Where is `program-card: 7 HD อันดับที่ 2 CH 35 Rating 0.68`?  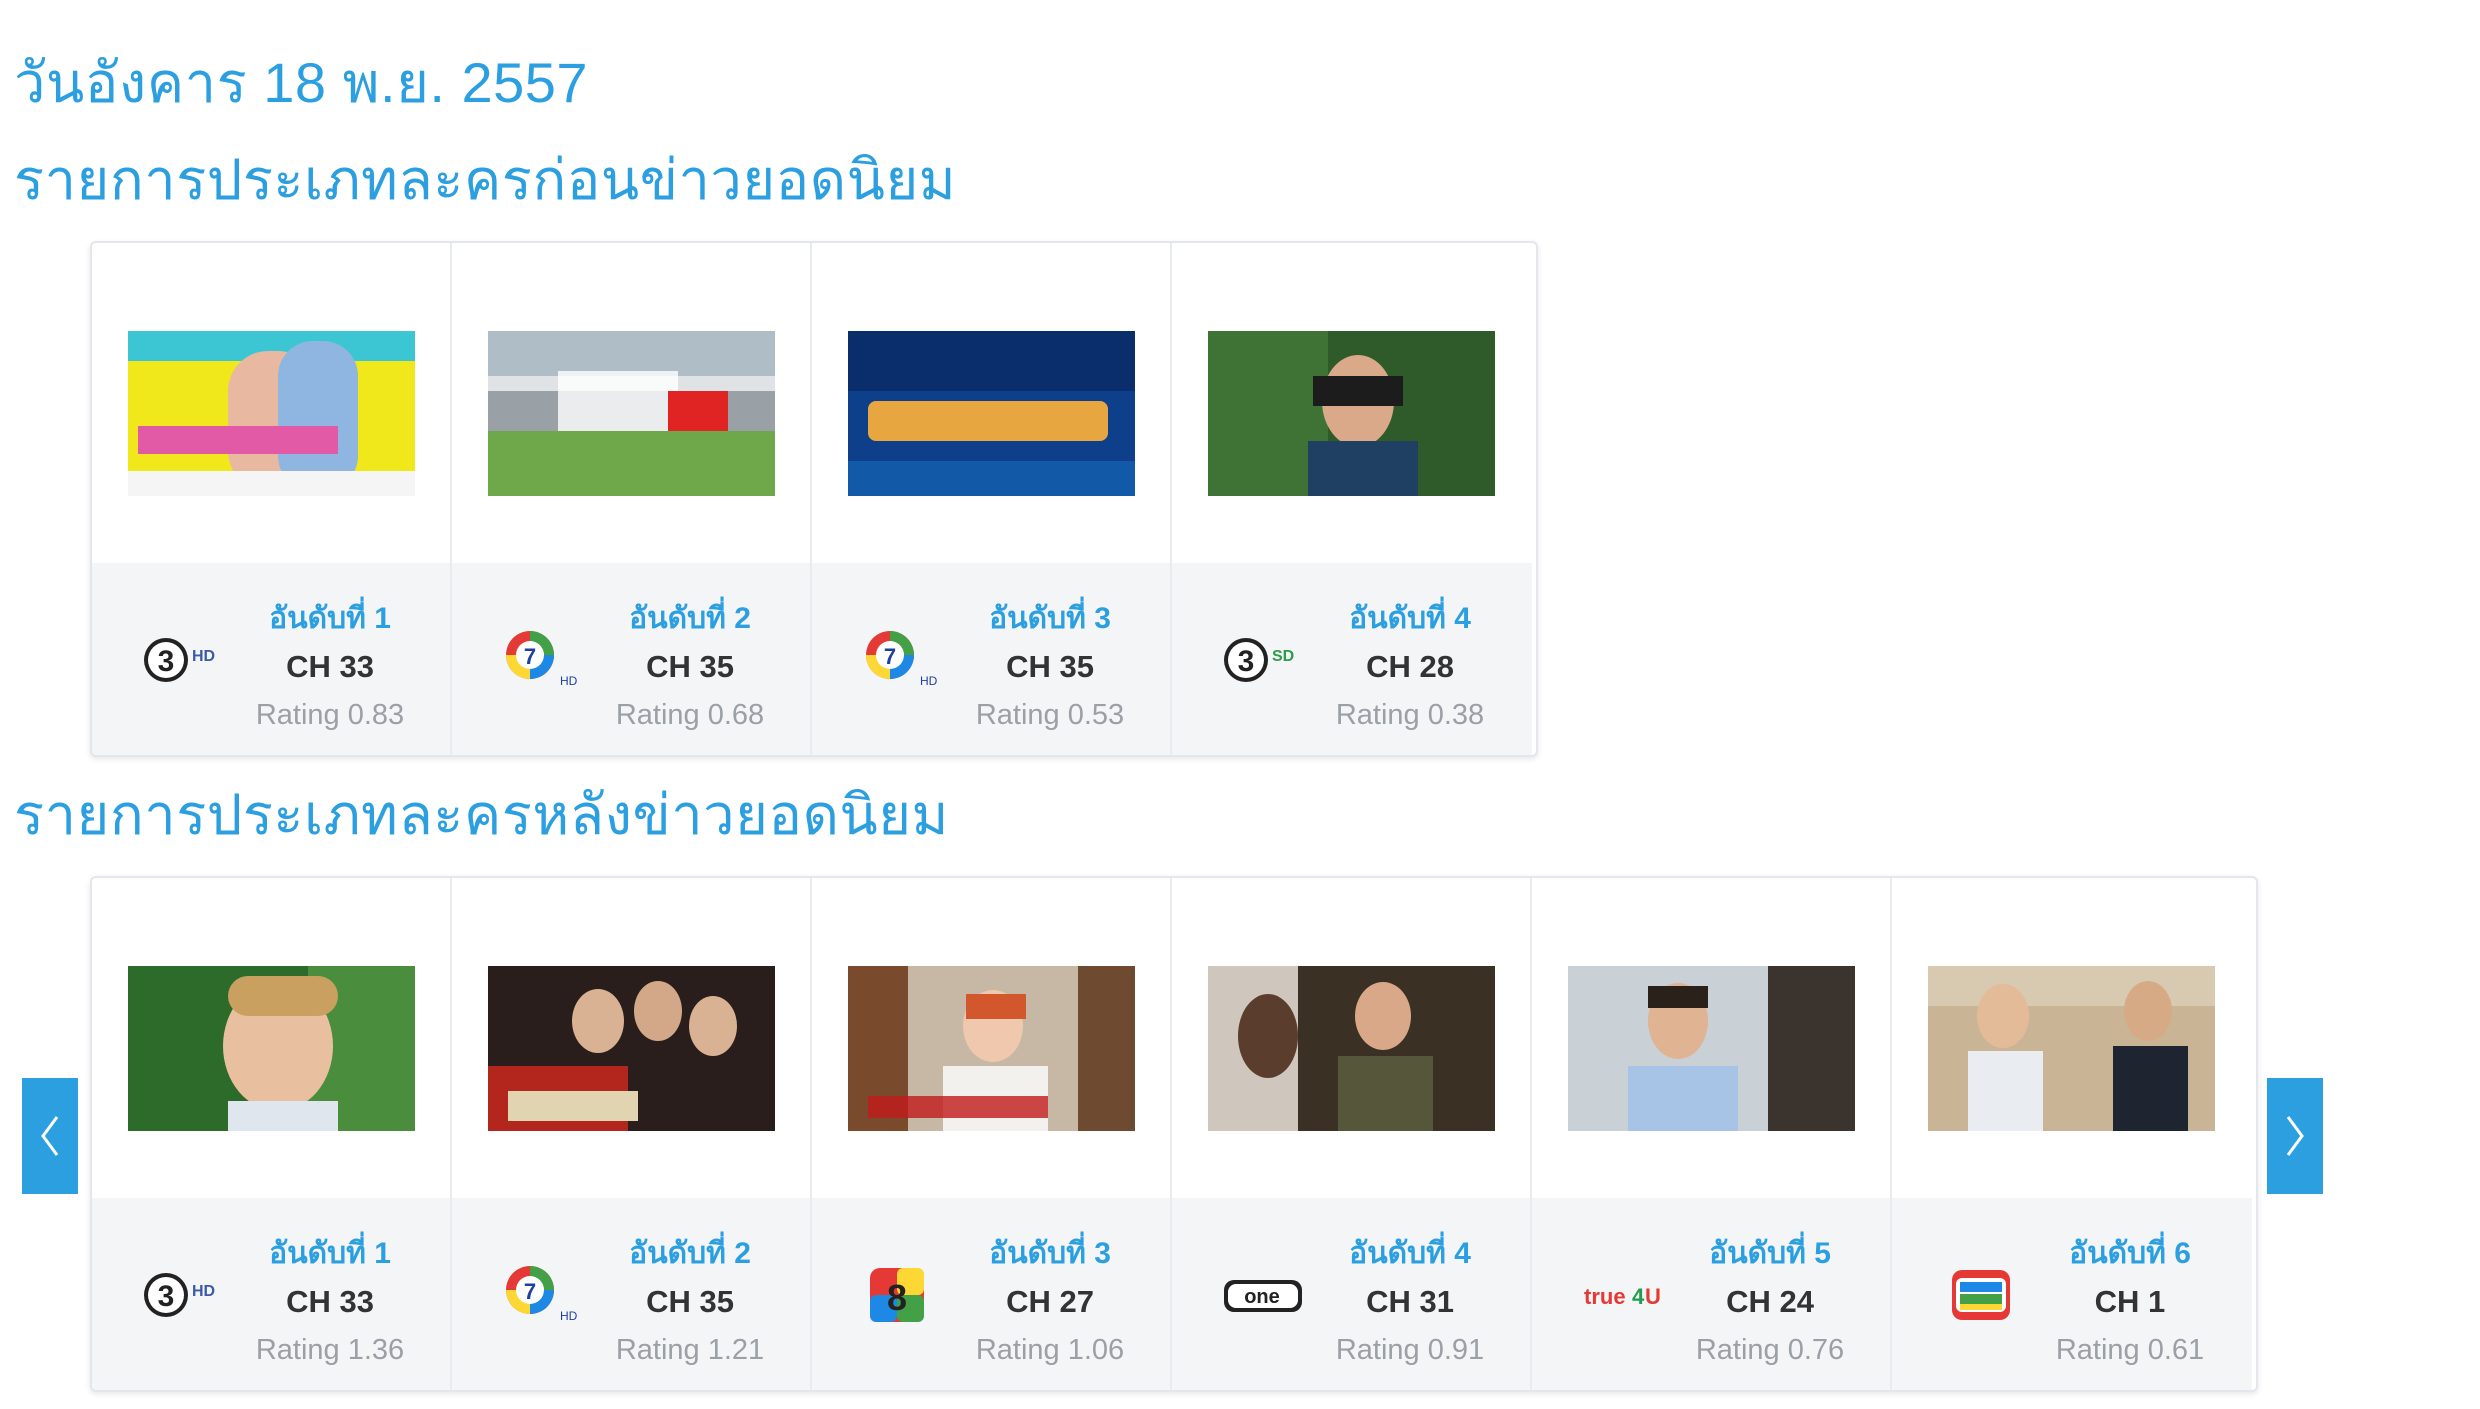 program-card: 7 HD อันดับที่ 2 CH 35 Rating 0.68 is located at coordinates (632, 499).